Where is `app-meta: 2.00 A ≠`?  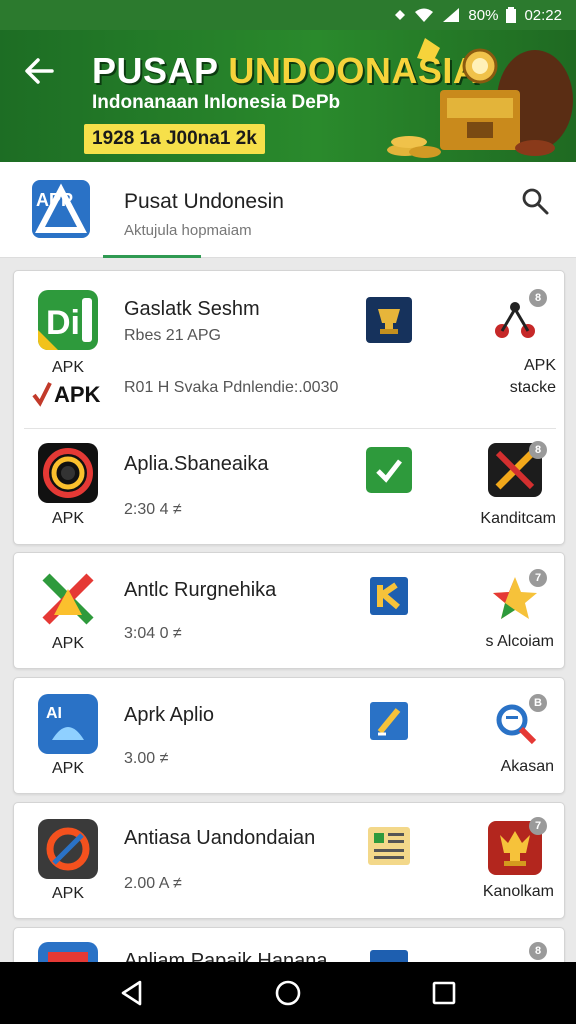
app-meta: 2.00 A ≠ is located at coordinates (153, 883).